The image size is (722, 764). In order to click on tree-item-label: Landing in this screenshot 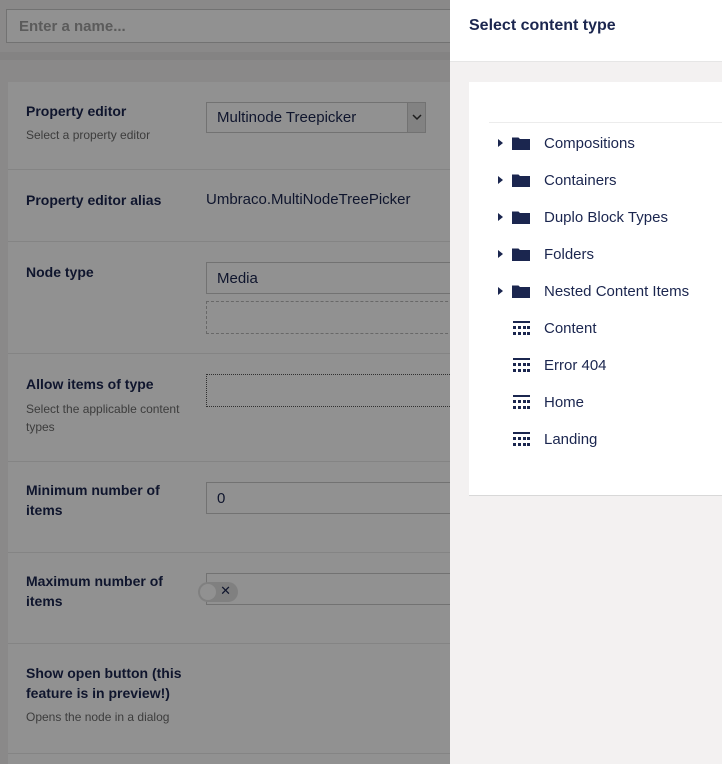, I will do `click(571, 439)`.